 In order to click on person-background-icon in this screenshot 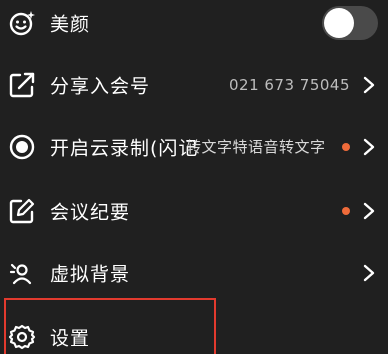, I will do `click(20, 274)`.